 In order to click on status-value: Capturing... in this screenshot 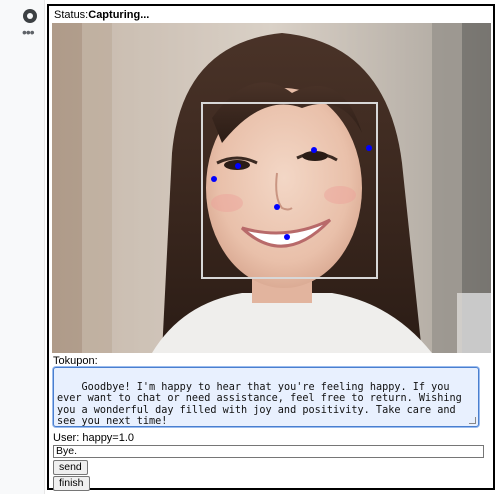, I will do `click(119, 15)`.